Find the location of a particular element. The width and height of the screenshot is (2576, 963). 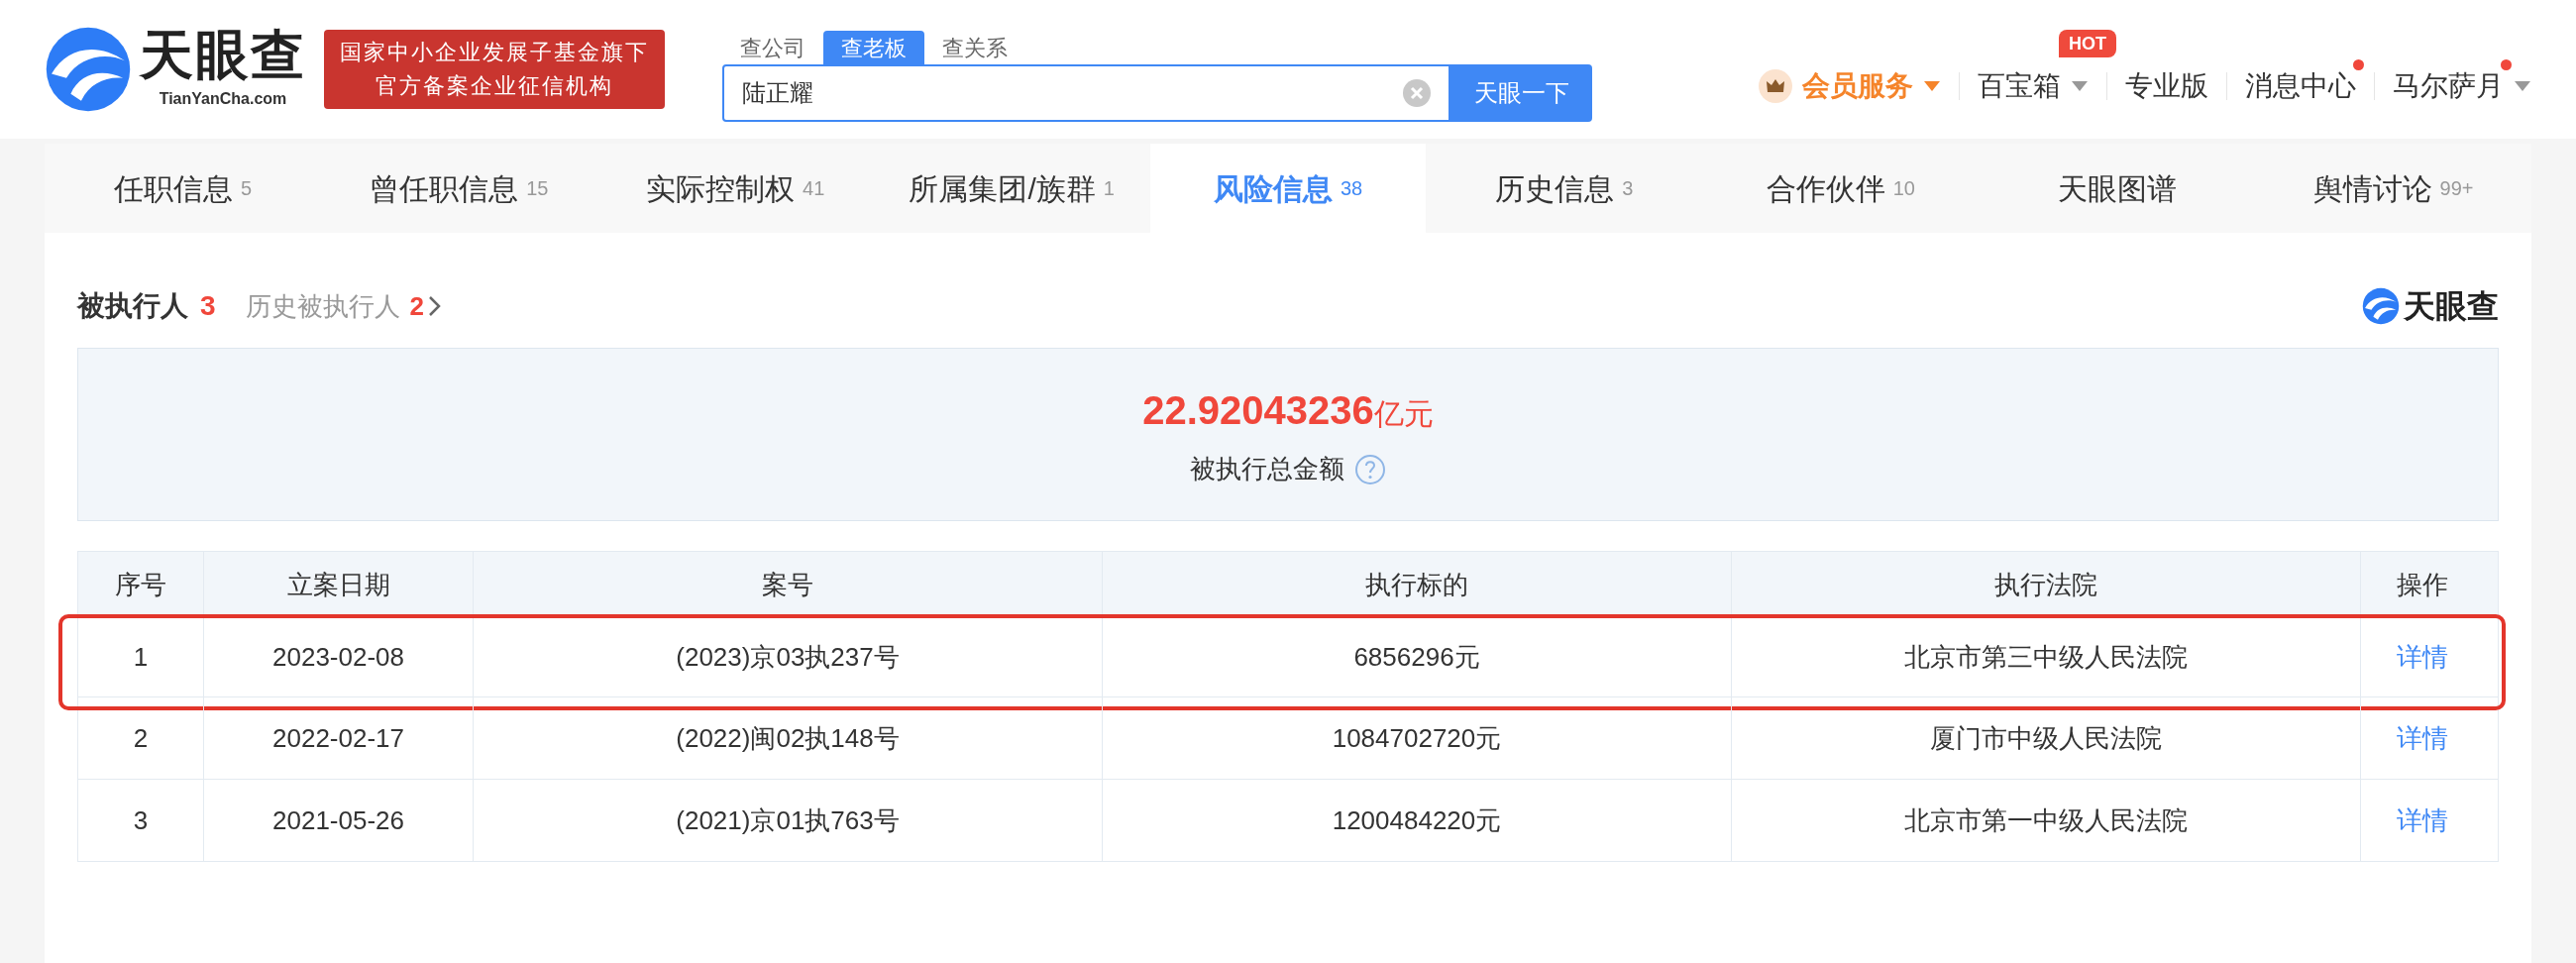

amount-label: 被执行总金额 is located at coordinates (1267, 469).